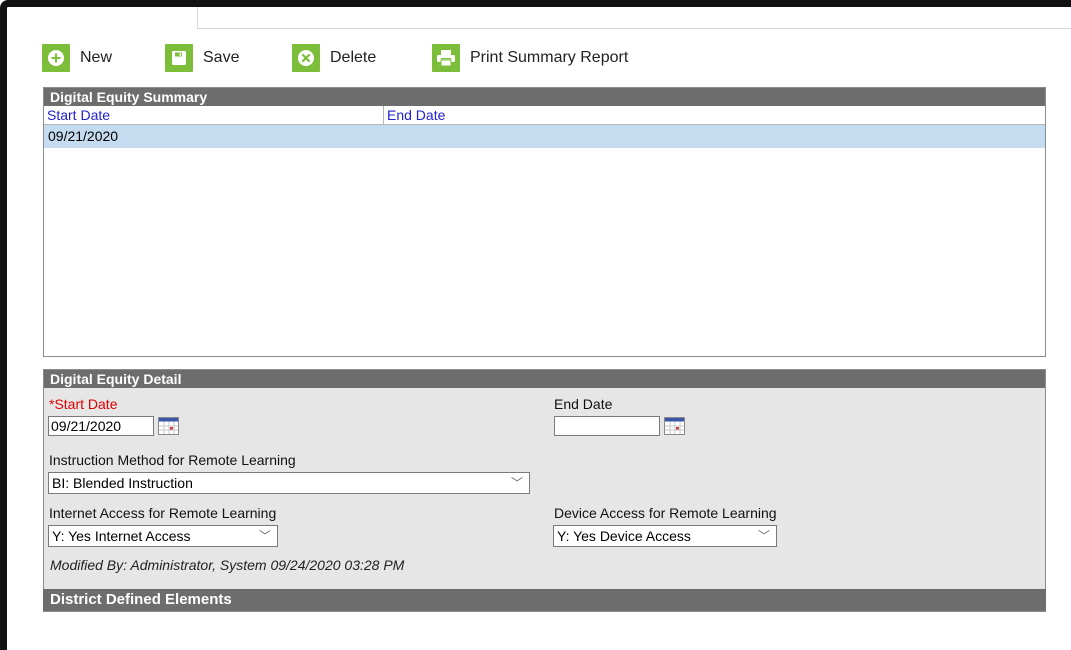 The height and width of the screenshot is (650, 1071). I want to click on delete-button: Delete, so click(334, 58).